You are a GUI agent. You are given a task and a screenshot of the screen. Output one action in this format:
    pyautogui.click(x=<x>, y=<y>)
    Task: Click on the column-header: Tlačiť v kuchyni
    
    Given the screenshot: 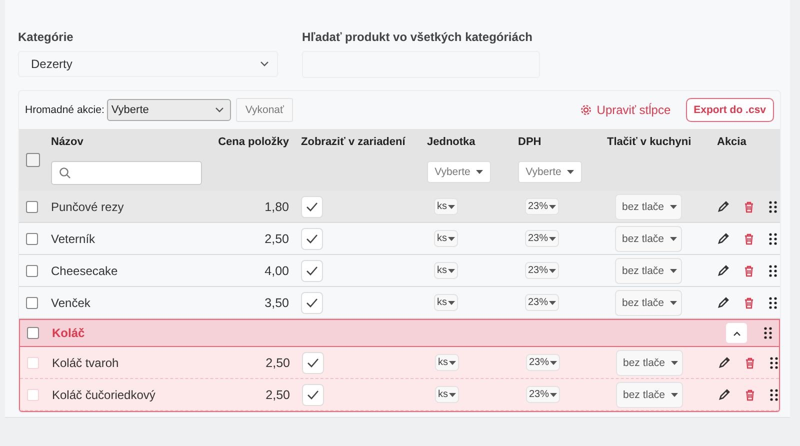 What is the action you would take?
    pyautogui.click(x=649, y=142)
    